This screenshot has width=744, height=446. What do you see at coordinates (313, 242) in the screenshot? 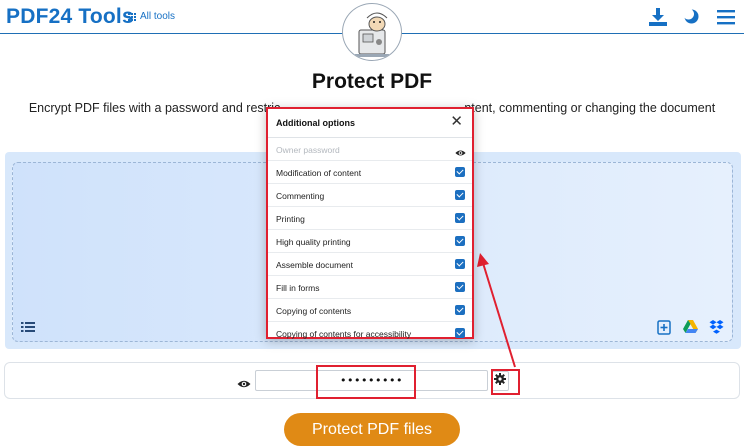
I see `option-label: High quality printing` at bounding box center [313, 242].